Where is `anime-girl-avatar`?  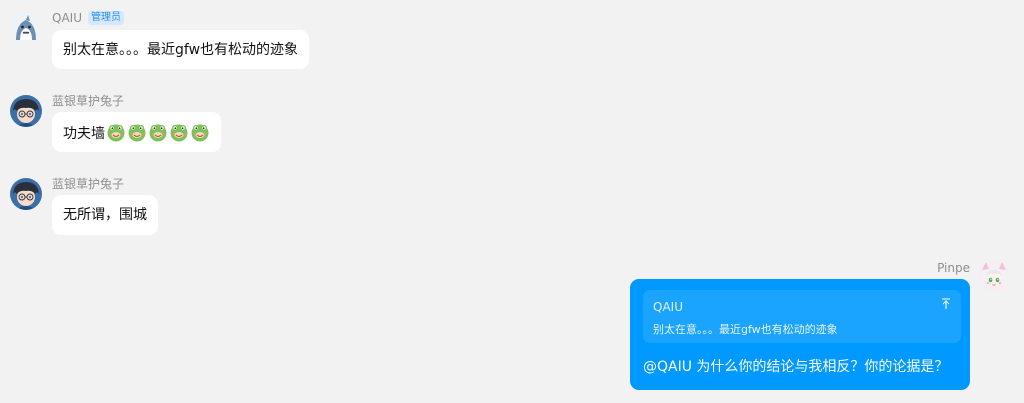
anime-girl-avatar is located at coordinates (994, 276).